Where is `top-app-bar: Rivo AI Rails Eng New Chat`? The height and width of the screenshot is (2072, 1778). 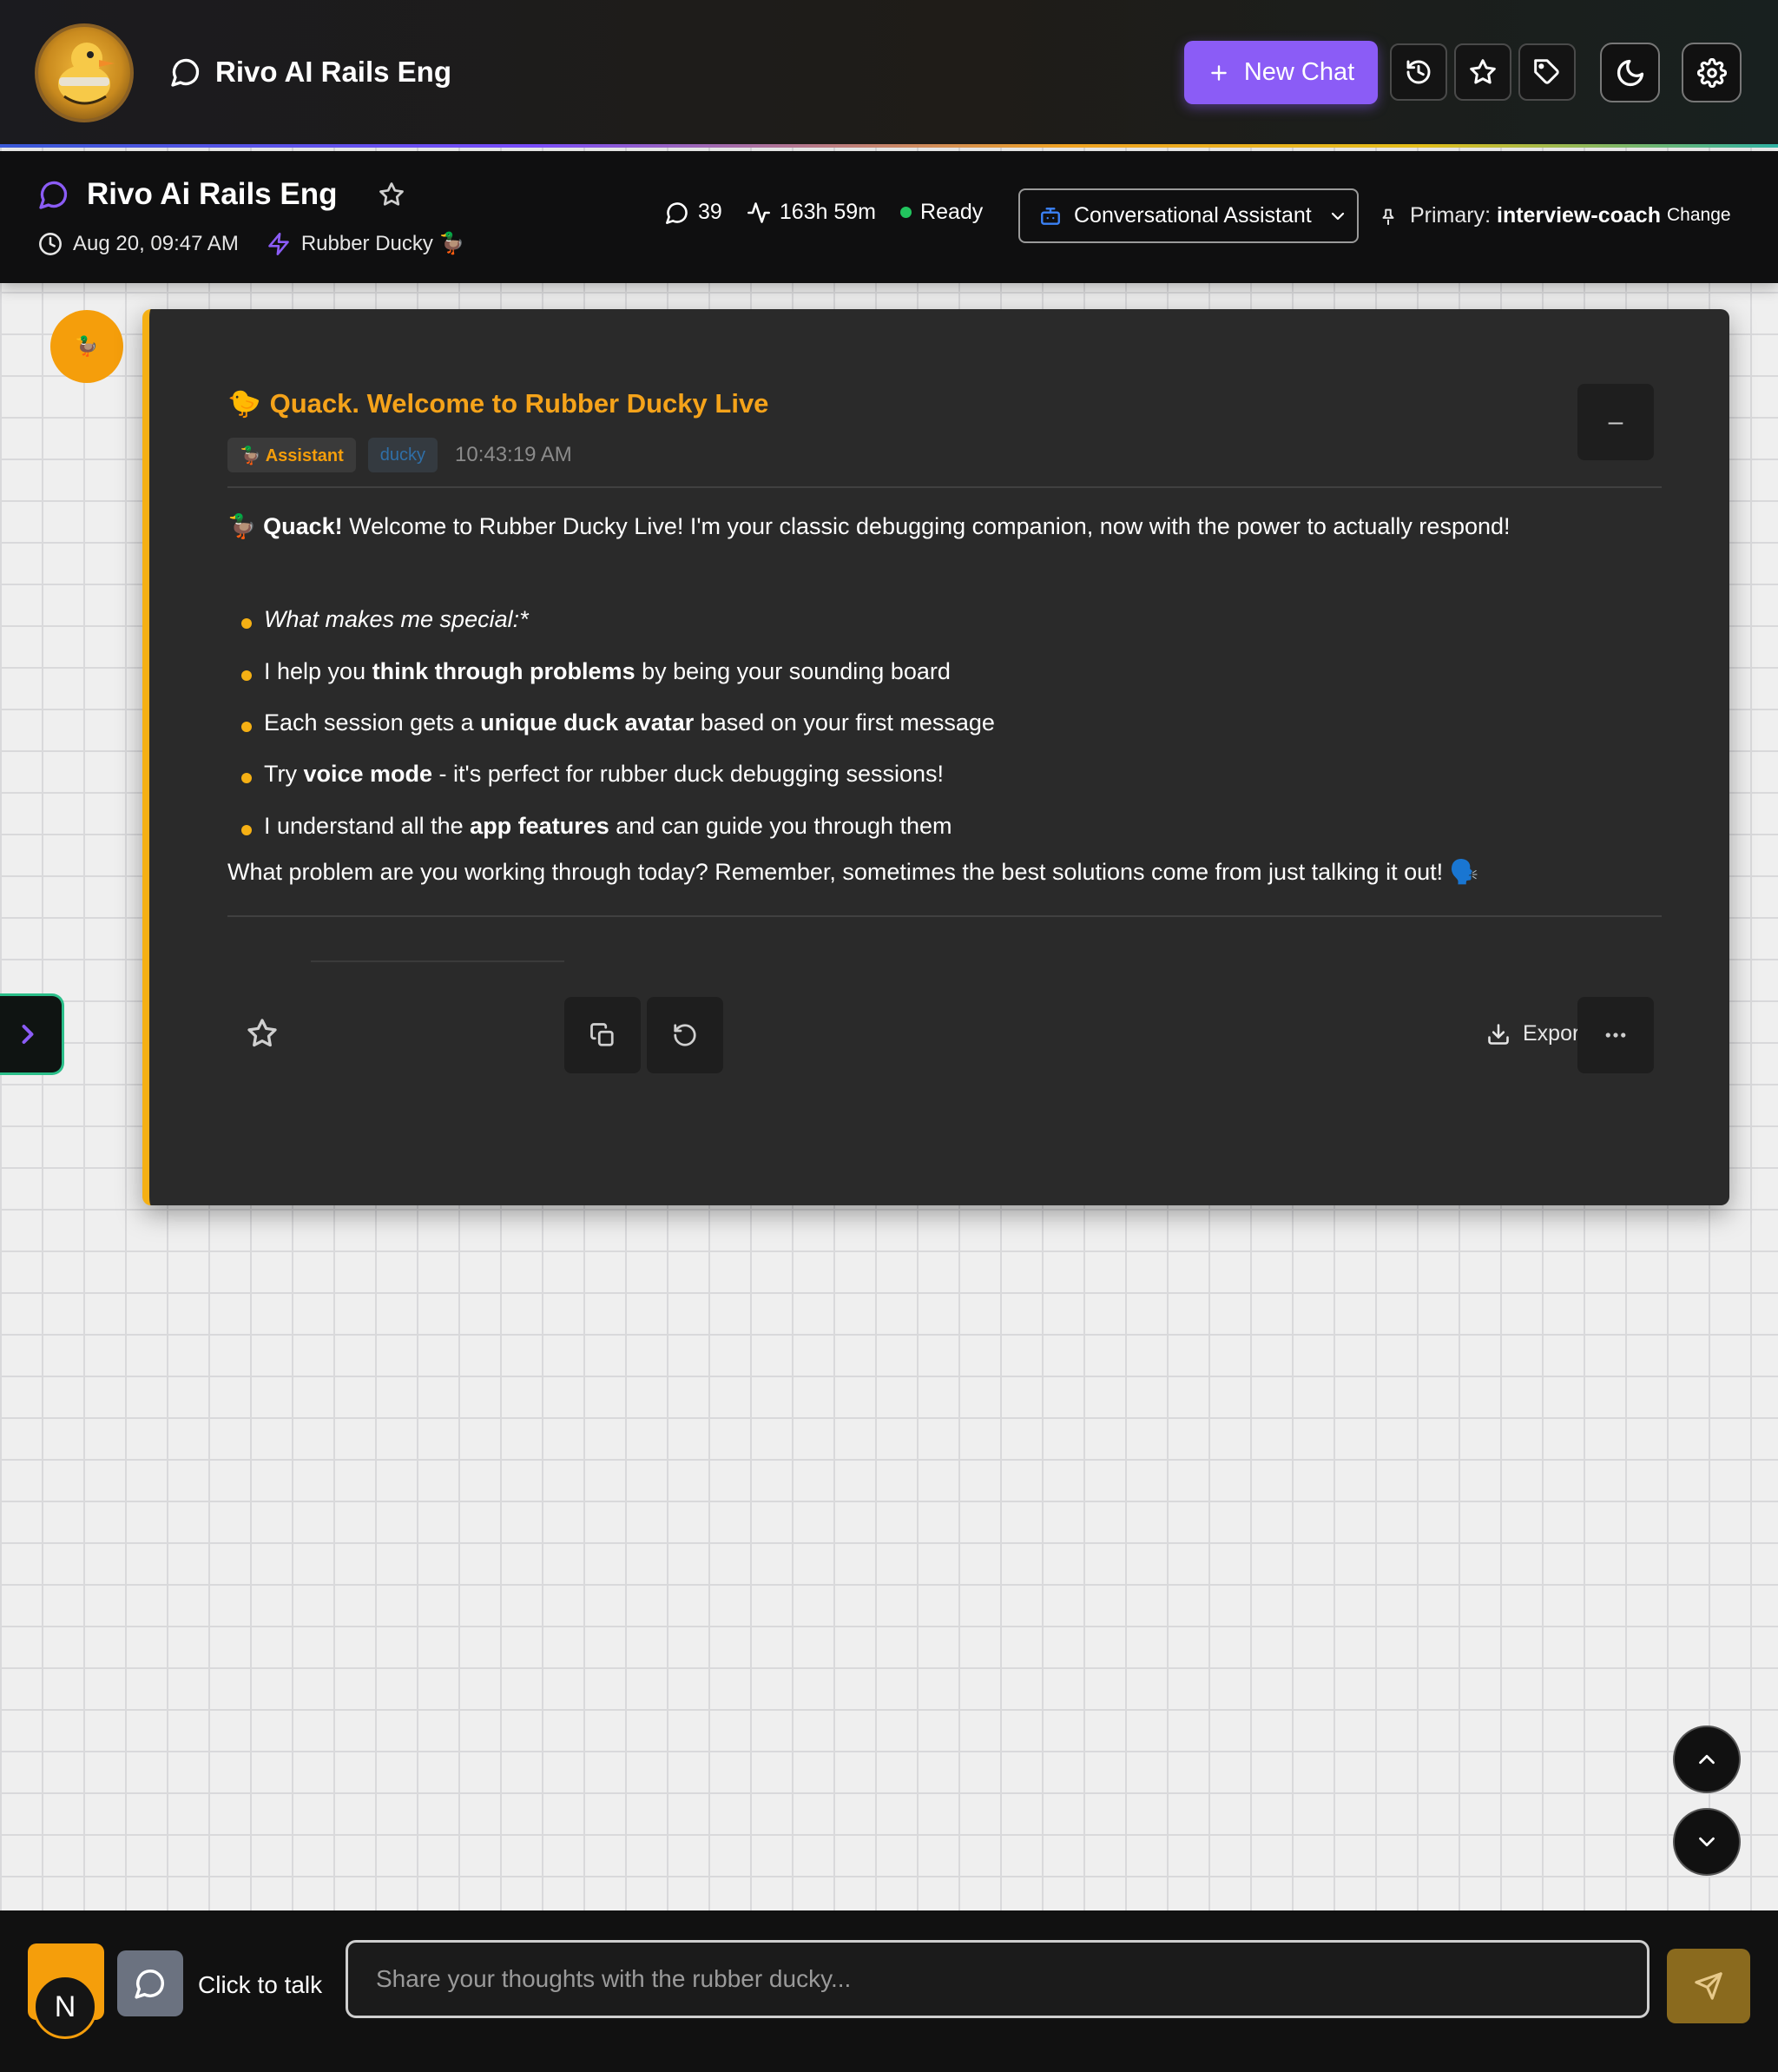
top-app-bar: Rivo AI Rails Eng New Chat is located at coordinates (889, 74).